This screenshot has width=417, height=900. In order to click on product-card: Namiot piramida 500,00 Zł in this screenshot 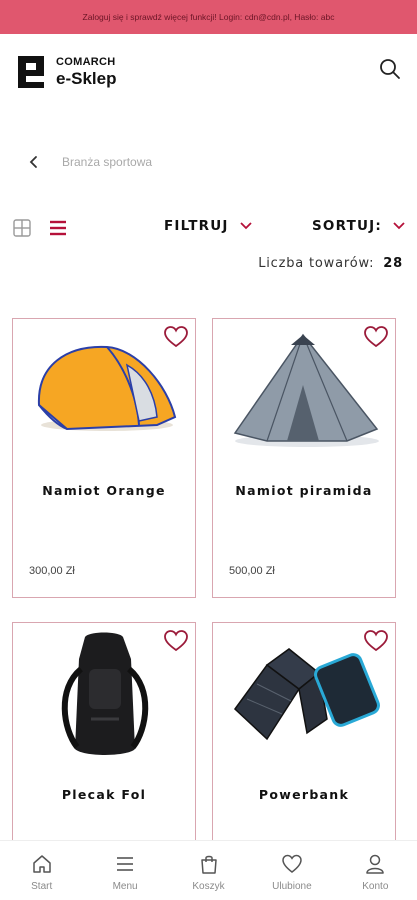, I will do `click(304, 458)`.